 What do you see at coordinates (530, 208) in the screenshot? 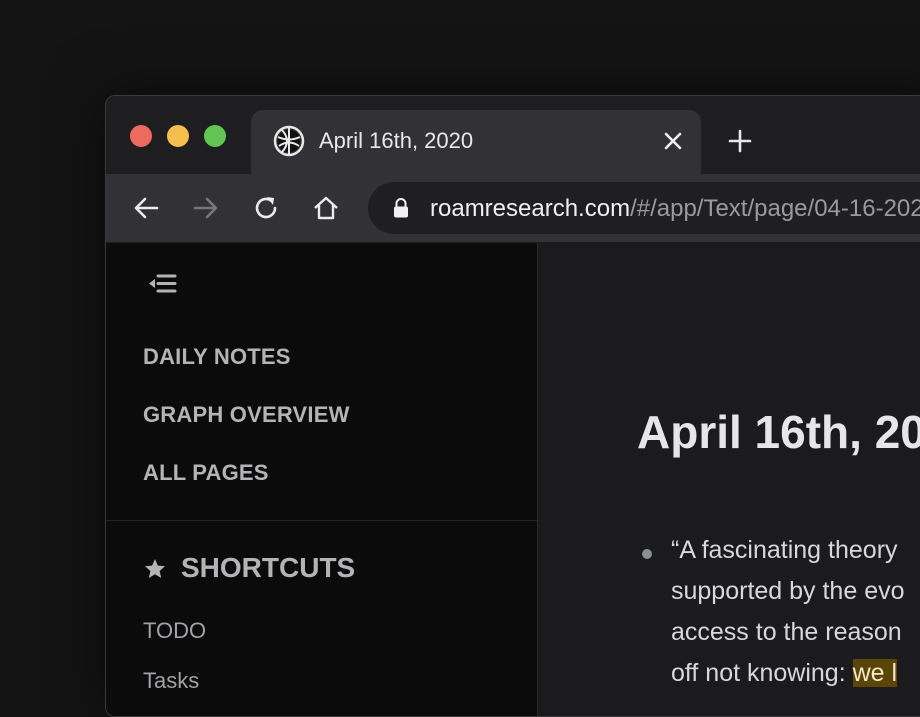
I see `url-host: roamresearch.com` at bounding box center [530, 208].